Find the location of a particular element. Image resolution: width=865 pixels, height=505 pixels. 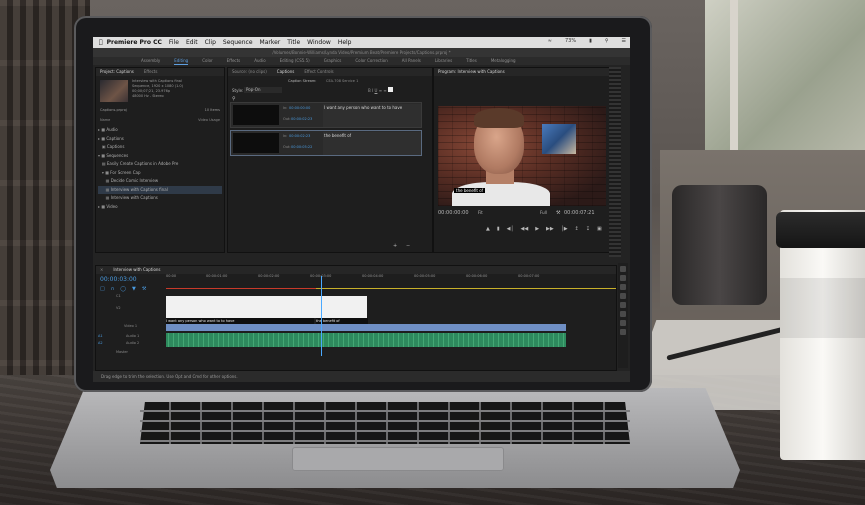

pen-tool-icon is located at coordinates (623, 314).